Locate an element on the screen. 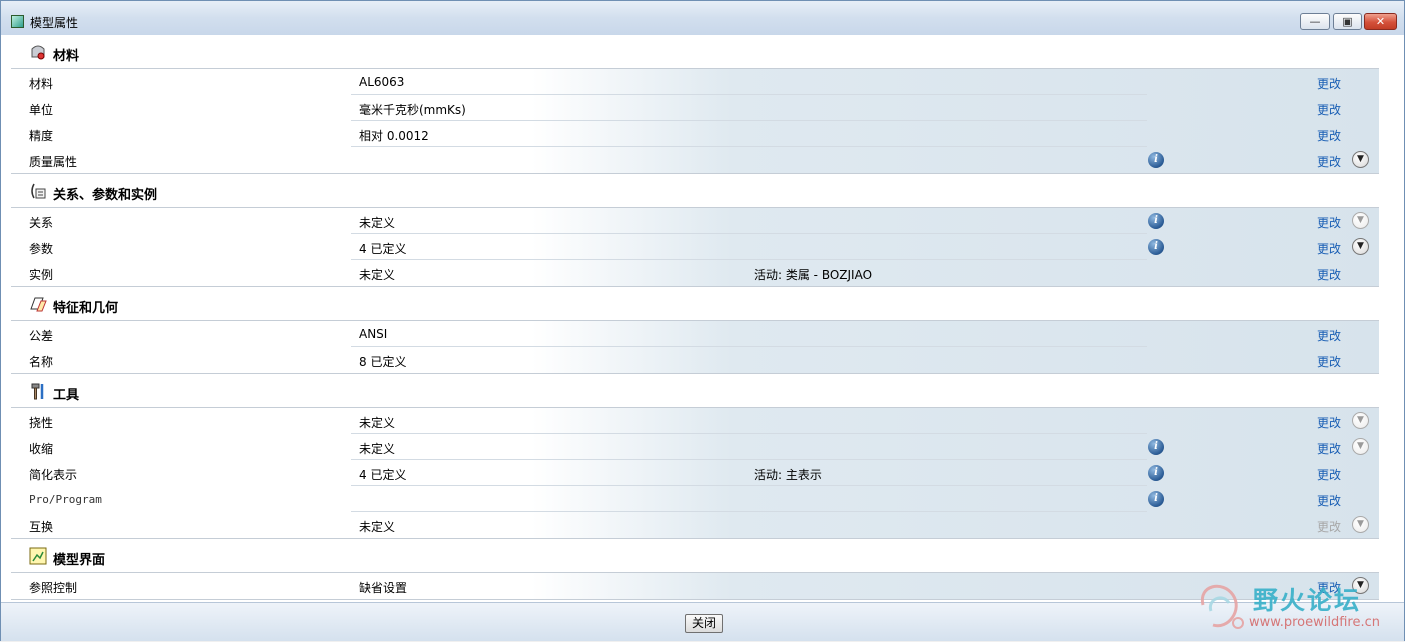 This screenshot has height=642, width=1405. close-button: 关闭 is located at coordinates (704, 623).